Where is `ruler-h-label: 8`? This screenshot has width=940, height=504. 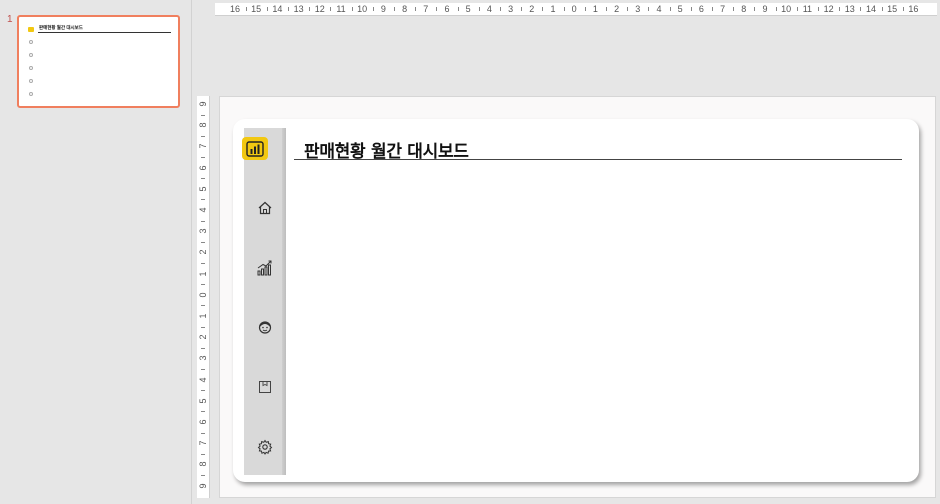
ruler-h-label: 8 is located at coordinates (405, 9).